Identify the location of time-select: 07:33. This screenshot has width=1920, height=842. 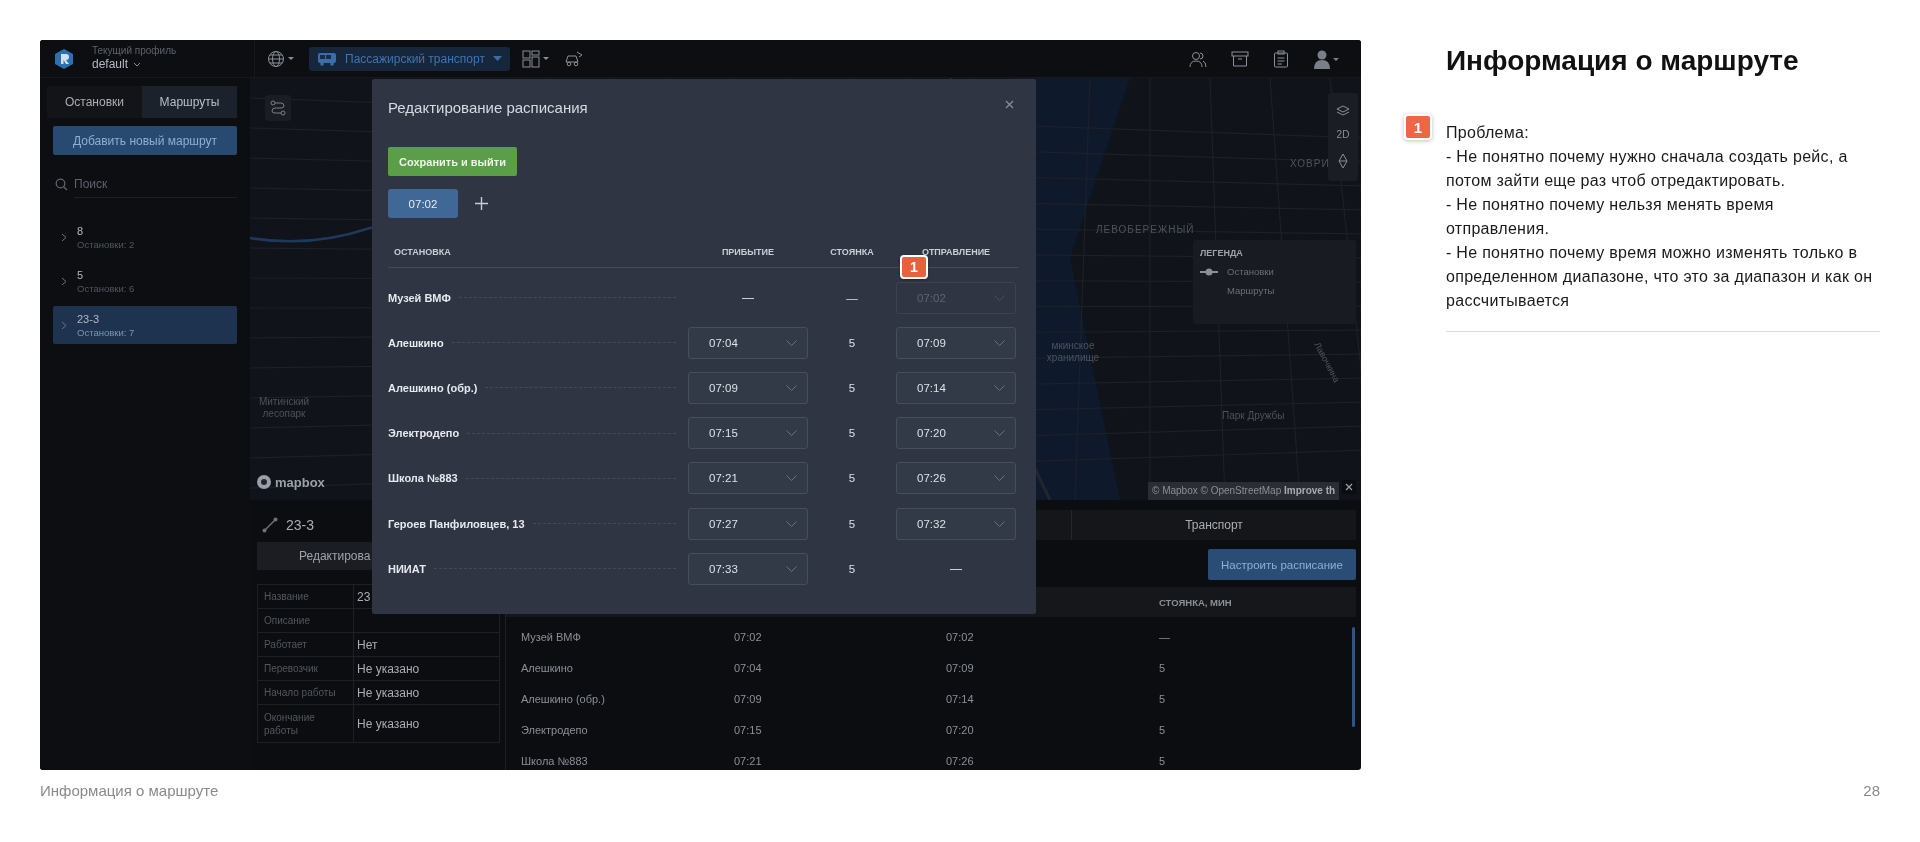
(748, 568).